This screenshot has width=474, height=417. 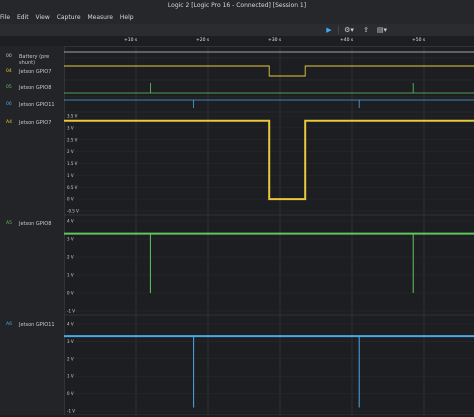 What do you see at coordinates (5, 18) in the screenshot?
I see `menu-file: File` at bounding box center [5, 18].